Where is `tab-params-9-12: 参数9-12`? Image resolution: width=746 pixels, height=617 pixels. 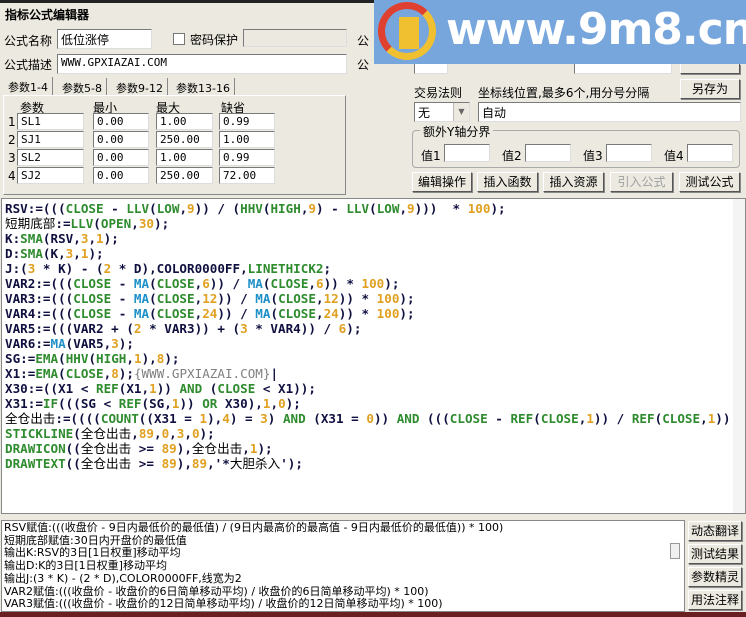 tab-params-9-12: 参数9-12 is located at coordinates (140, 87).